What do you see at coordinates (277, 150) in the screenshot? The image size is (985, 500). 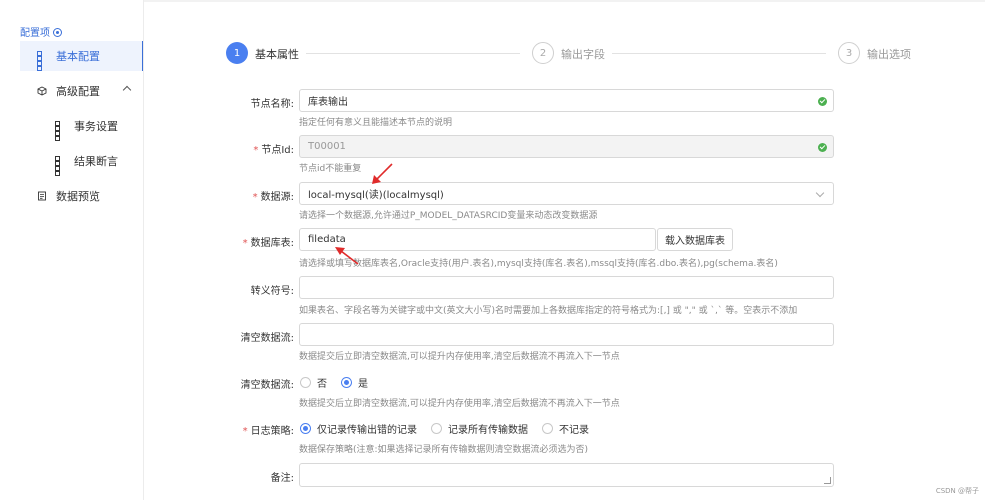 I see `node-id-label-text: 节点Id:` at bounding box center [277, 150].